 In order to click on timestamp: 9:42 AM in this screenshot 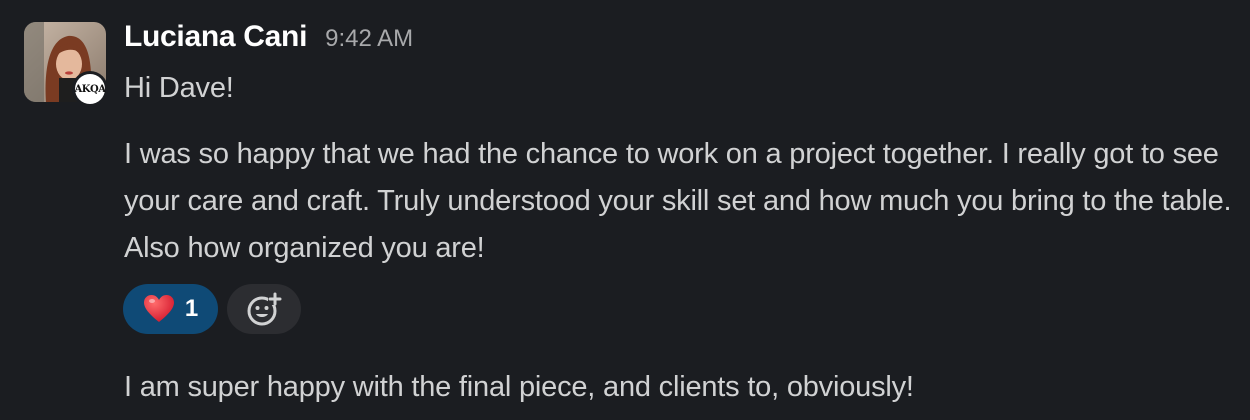, I will do `click(369, 39)`.